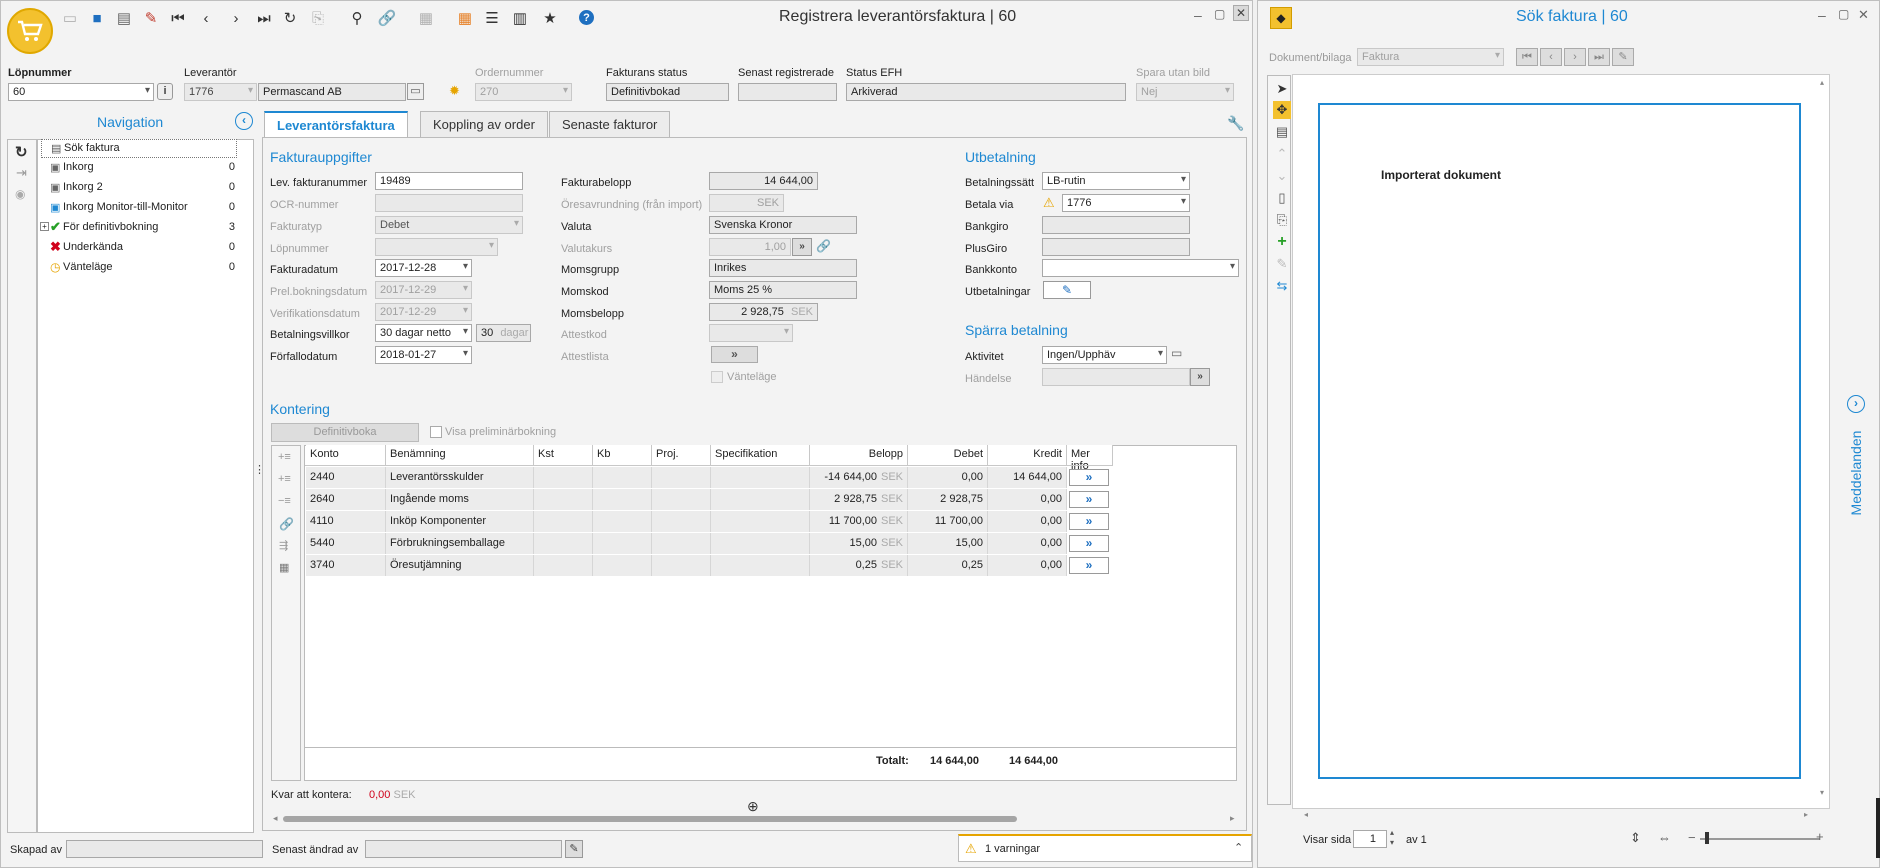 Image resolution: width=1880 pixels, height=868 pixels. I want to click on remove-row-icon: −≡, so click(284, 501).